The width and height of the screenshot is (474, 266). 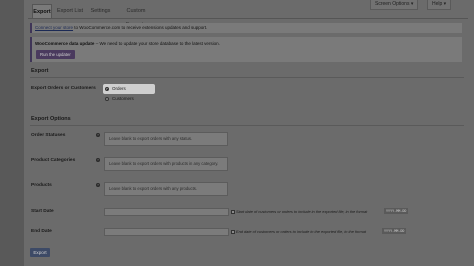 What do you see at coordinates (70, 11) in the screenshot?
I see `tab-export-list: Export List` at bounding box center [70, 11].